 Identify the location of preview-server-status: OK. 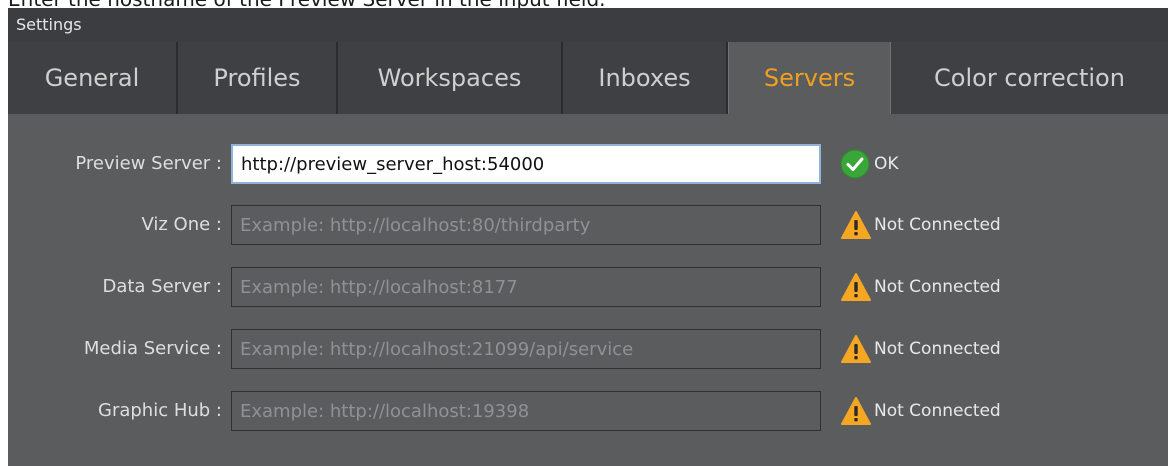
(869, 164).